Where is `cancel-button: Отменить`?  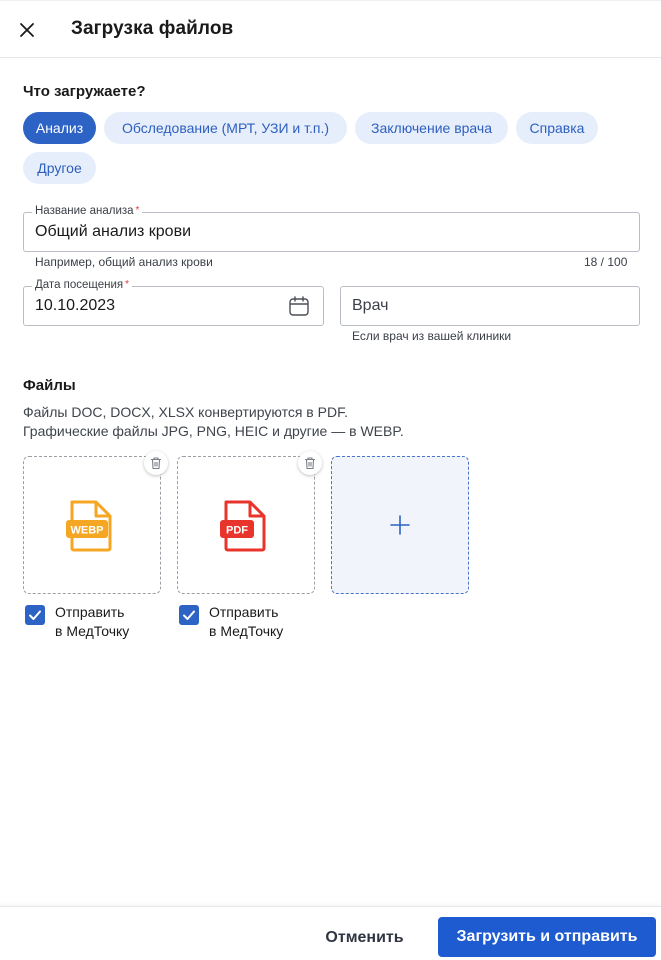 cancel-button: Отменить is located at coordinates (364, 938).